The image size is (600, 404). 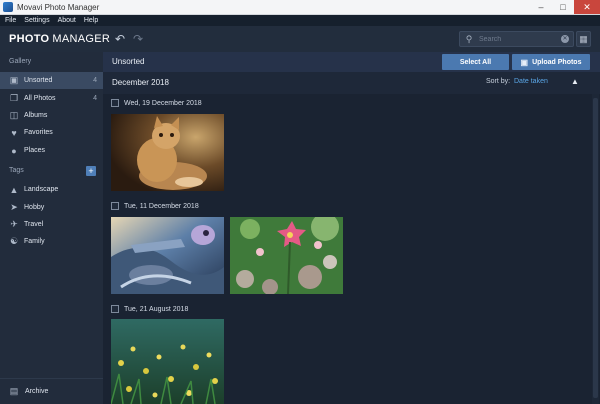 I want to click on sidebar-item-favorites: ♥ Favorites, so click(x=51, y=132).